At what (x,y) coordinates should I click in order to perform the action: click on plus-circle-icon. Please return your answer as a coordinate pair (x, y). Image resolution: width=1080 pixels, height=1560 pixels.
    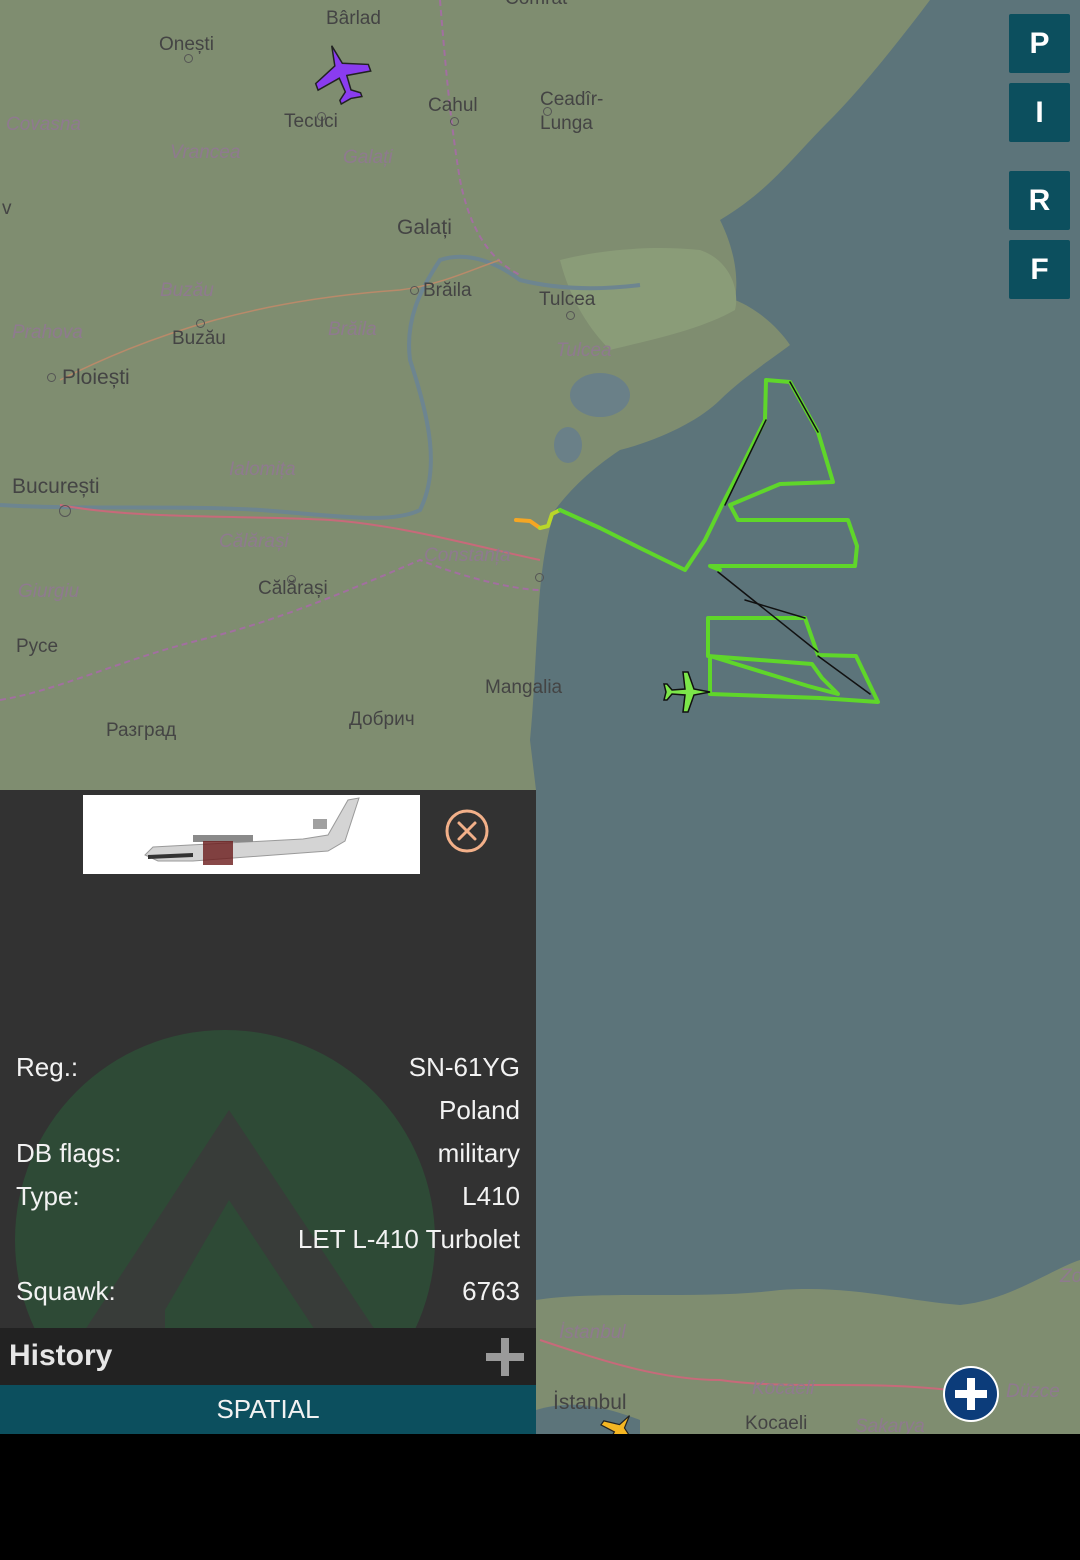
    Looking at the image, I should click on (971, 1394).